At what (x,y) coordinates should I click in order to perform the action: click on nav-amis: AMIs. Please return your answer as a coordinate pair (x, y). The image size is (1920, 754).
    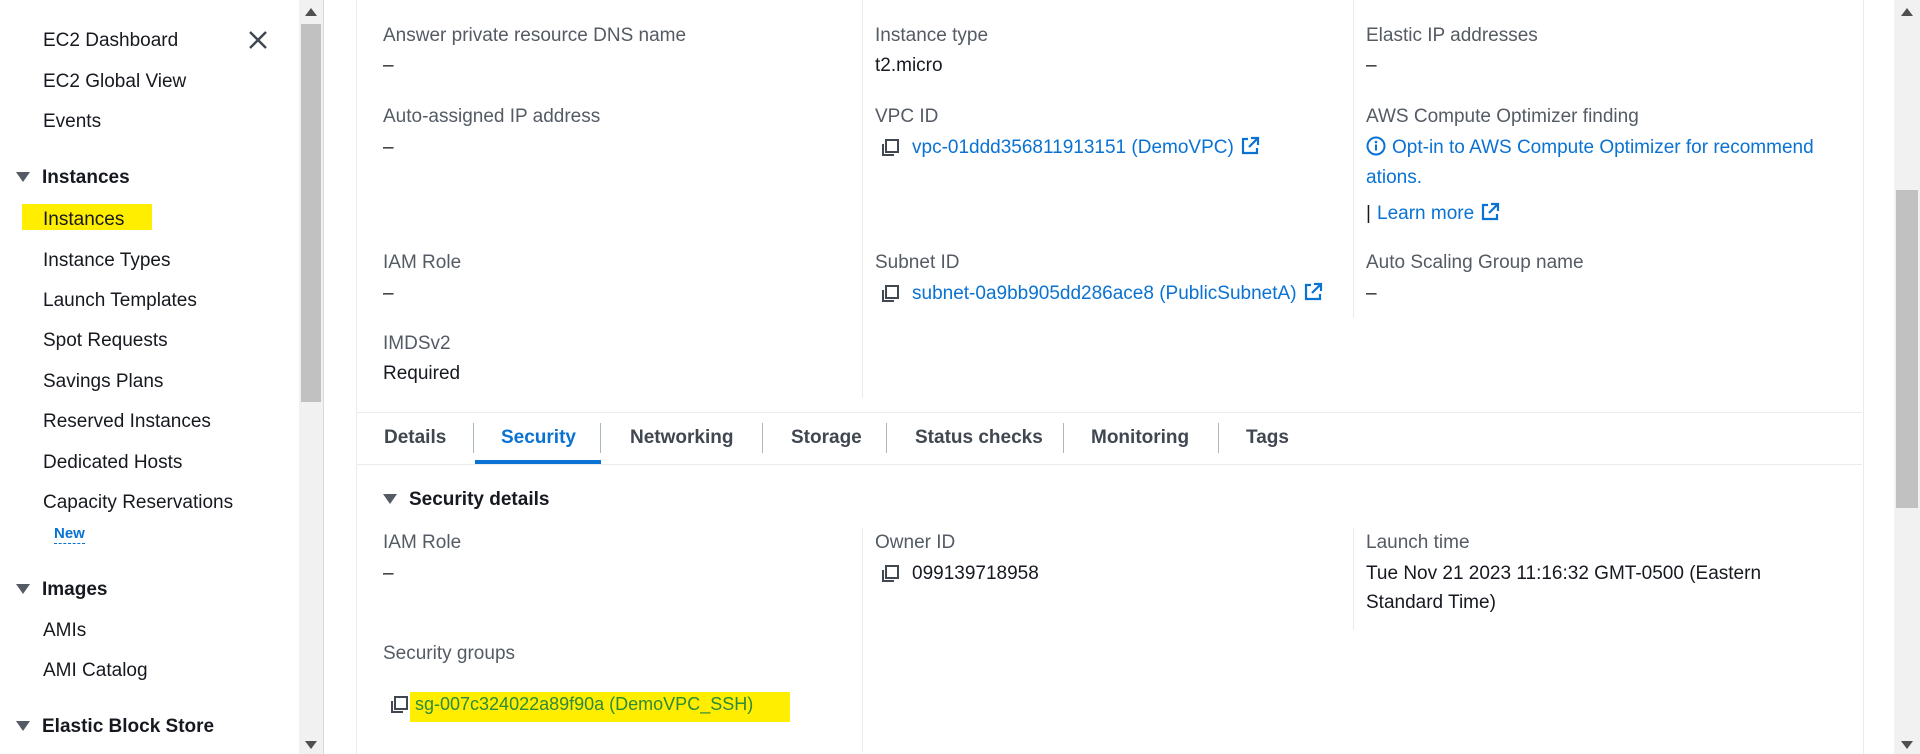
    Looking at the image, I should click on (64, 631).